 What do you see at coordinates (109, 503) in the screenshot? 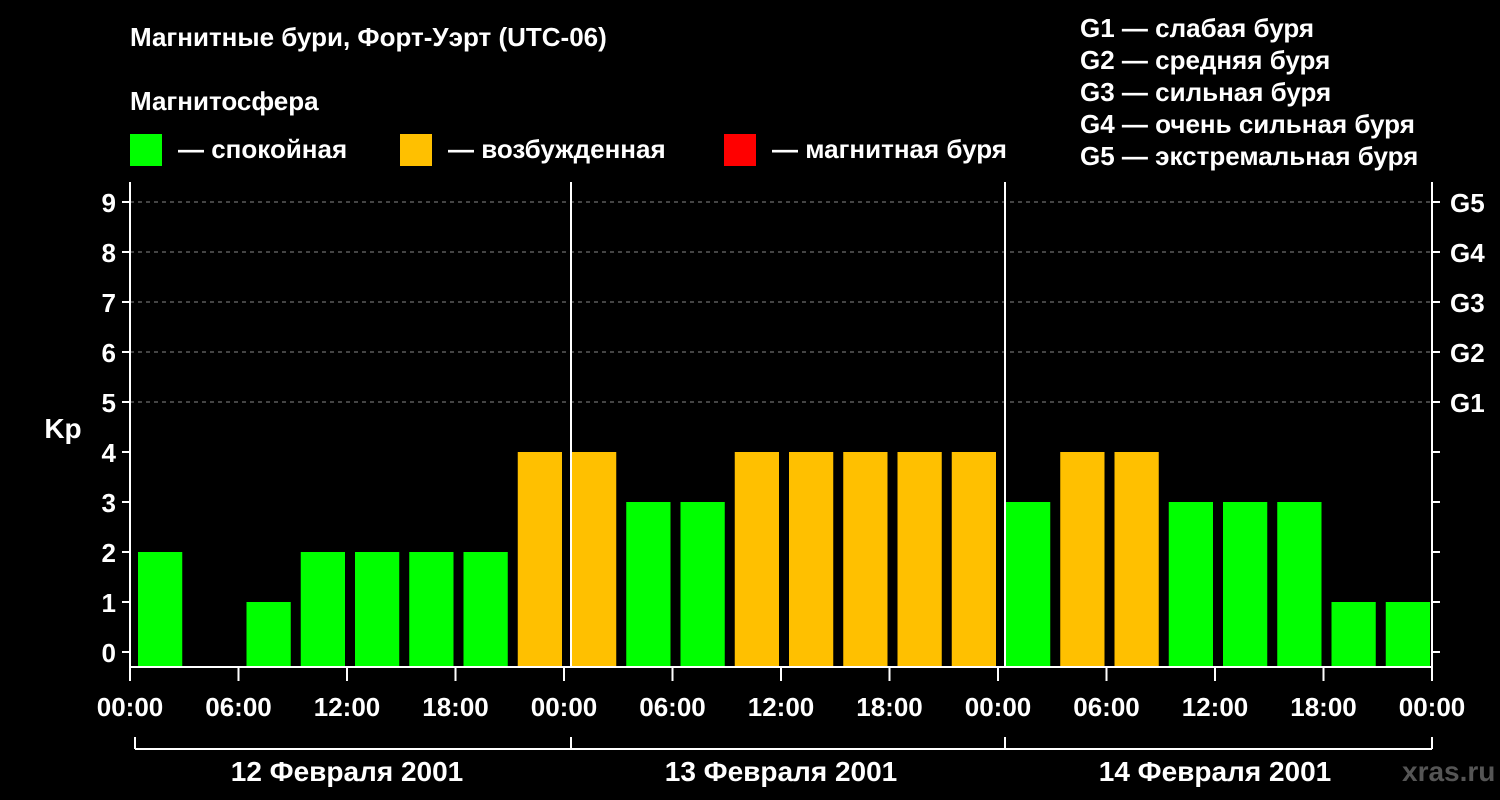
I see `y-tick-label: 3` at bounding box center [109, 503].